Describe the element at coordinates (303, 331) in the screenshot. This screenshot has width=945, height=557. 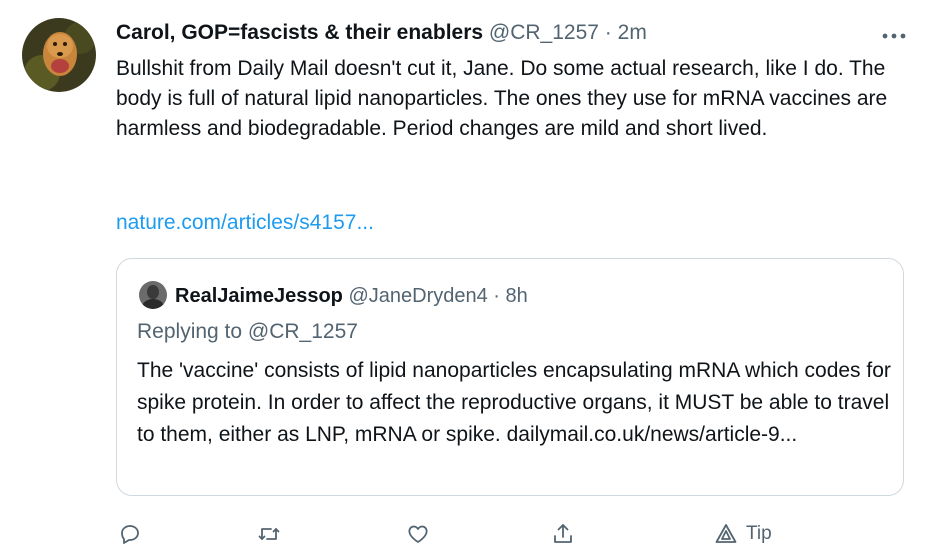
I see `replying-to-handle: @CR_1257` at that location.